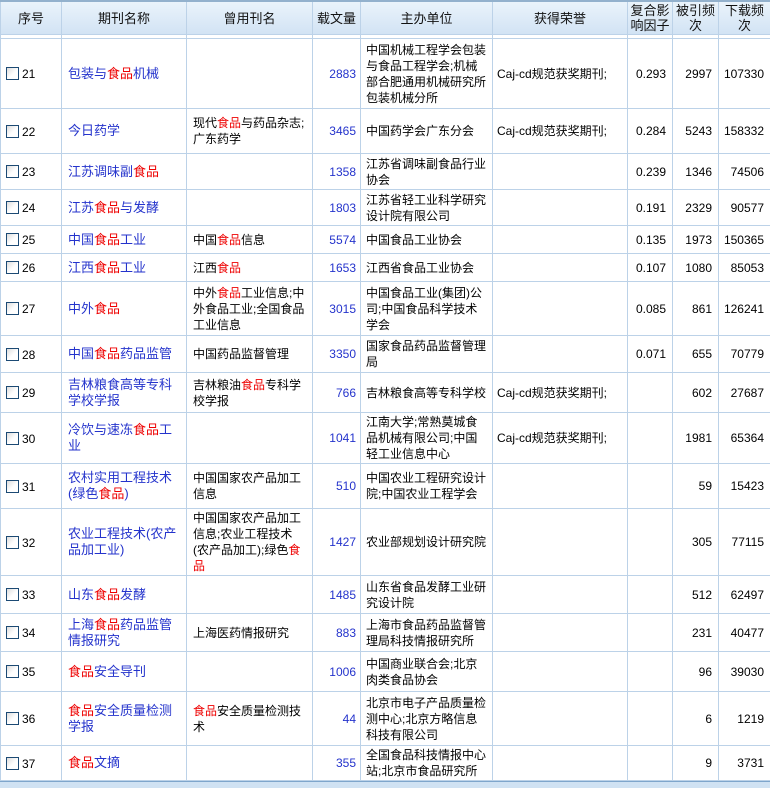  I want to click on articles-count-link: 883, so click(346, 633).